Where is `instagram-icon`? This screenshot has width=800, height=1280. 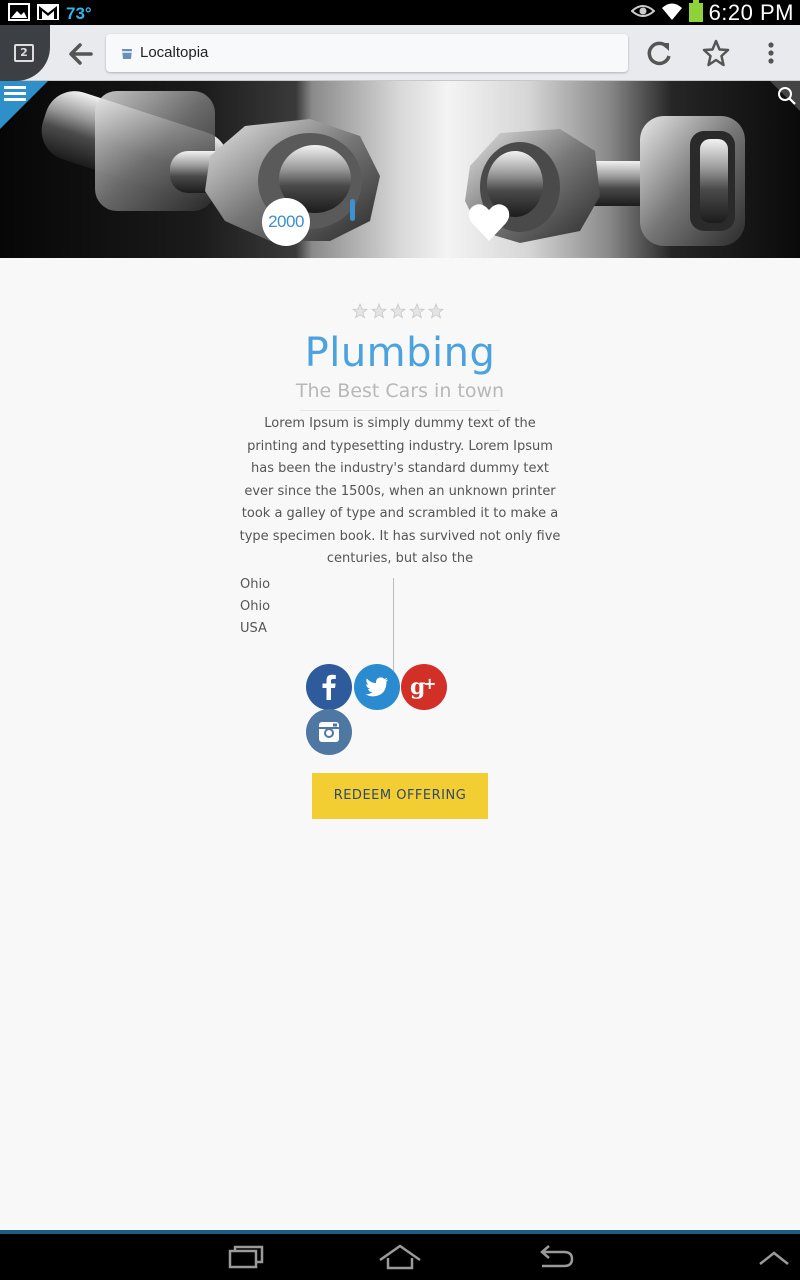 instagram-icon is located at coordinates (329, 732).